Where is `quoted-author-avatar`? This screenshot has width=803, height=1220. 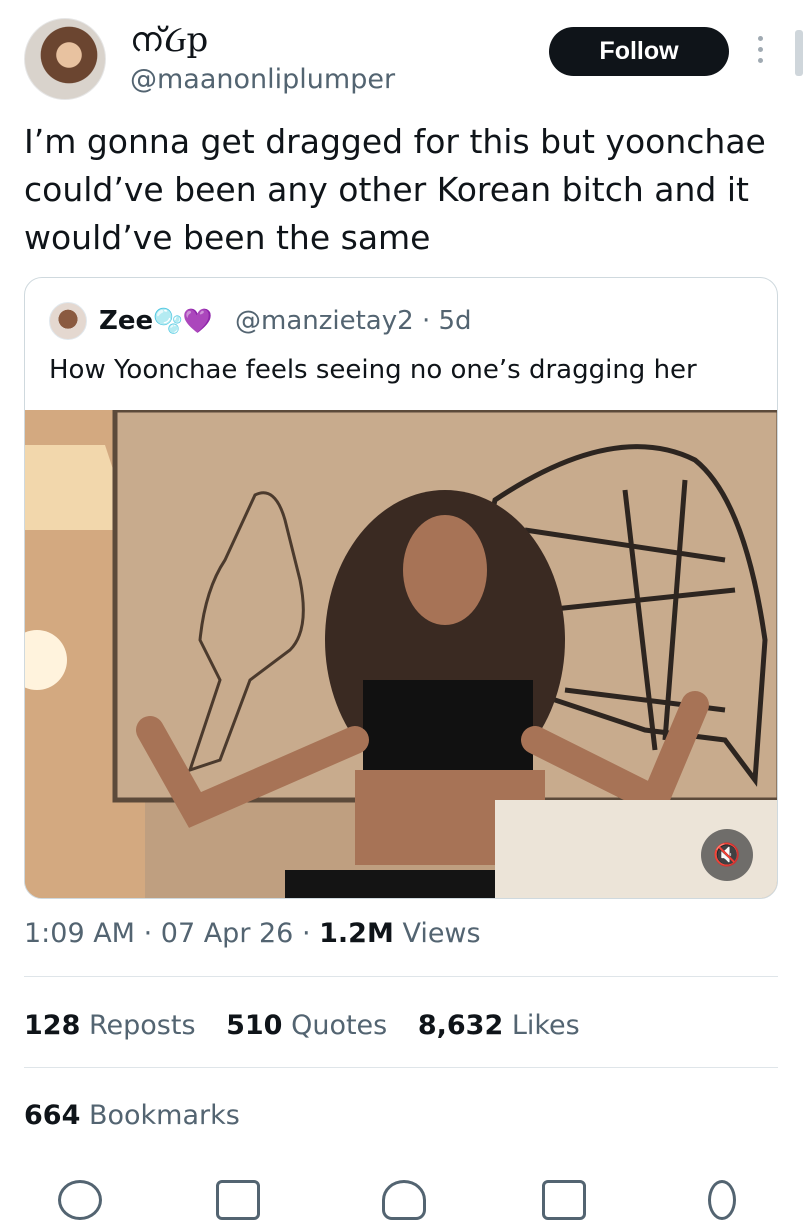
quoted-author-avatar is located at coordinates (68, 321).